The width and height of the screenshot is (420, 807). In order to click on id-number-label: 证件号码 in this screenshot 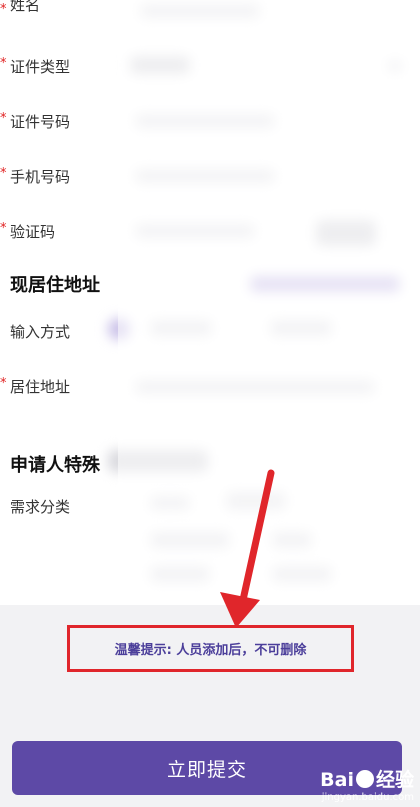, I will do `click(40, 122)`.